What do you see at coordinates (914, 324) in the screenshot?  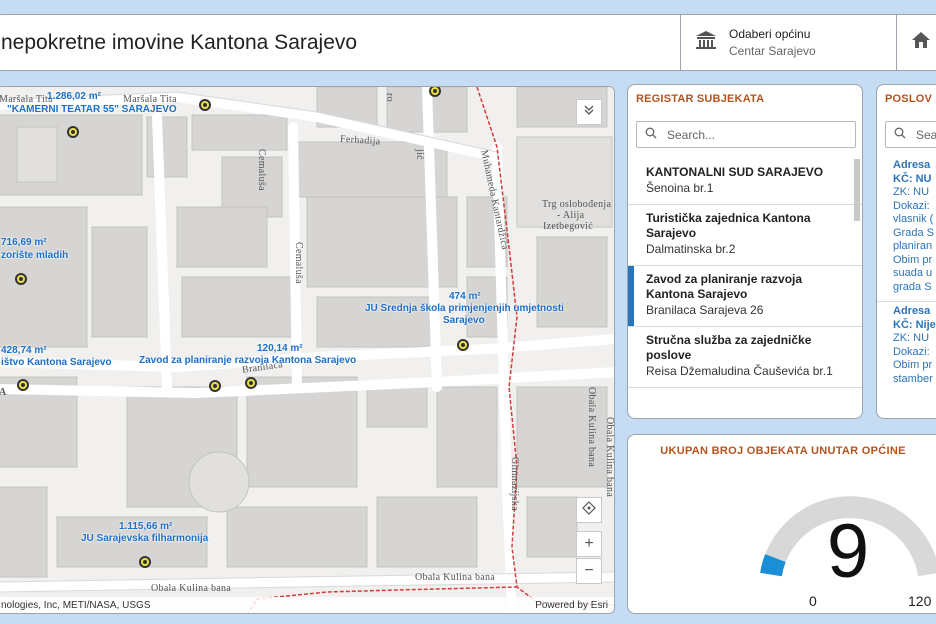 I see `property-detail-line: KČ: Nije` at bounding box center [914, 324].